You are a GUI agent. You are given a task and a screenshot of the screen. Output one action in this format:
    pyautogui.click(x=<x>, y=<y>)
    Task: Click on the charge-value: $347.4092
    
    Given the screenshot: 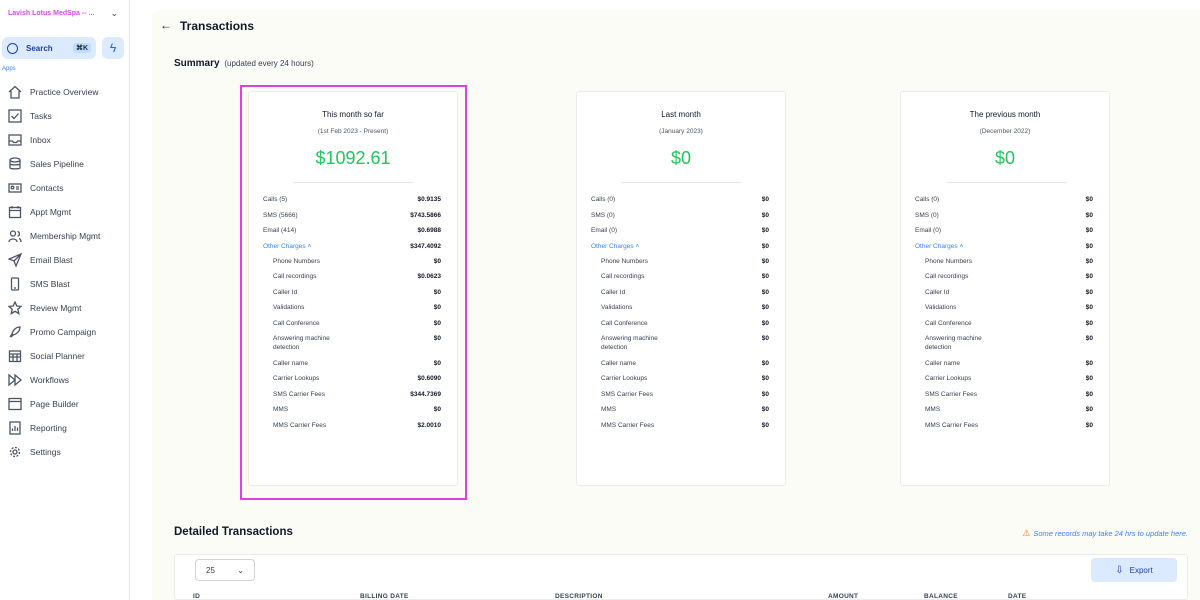 What is the action you would take?
    pyautogui.click(x=425, y=246)
    